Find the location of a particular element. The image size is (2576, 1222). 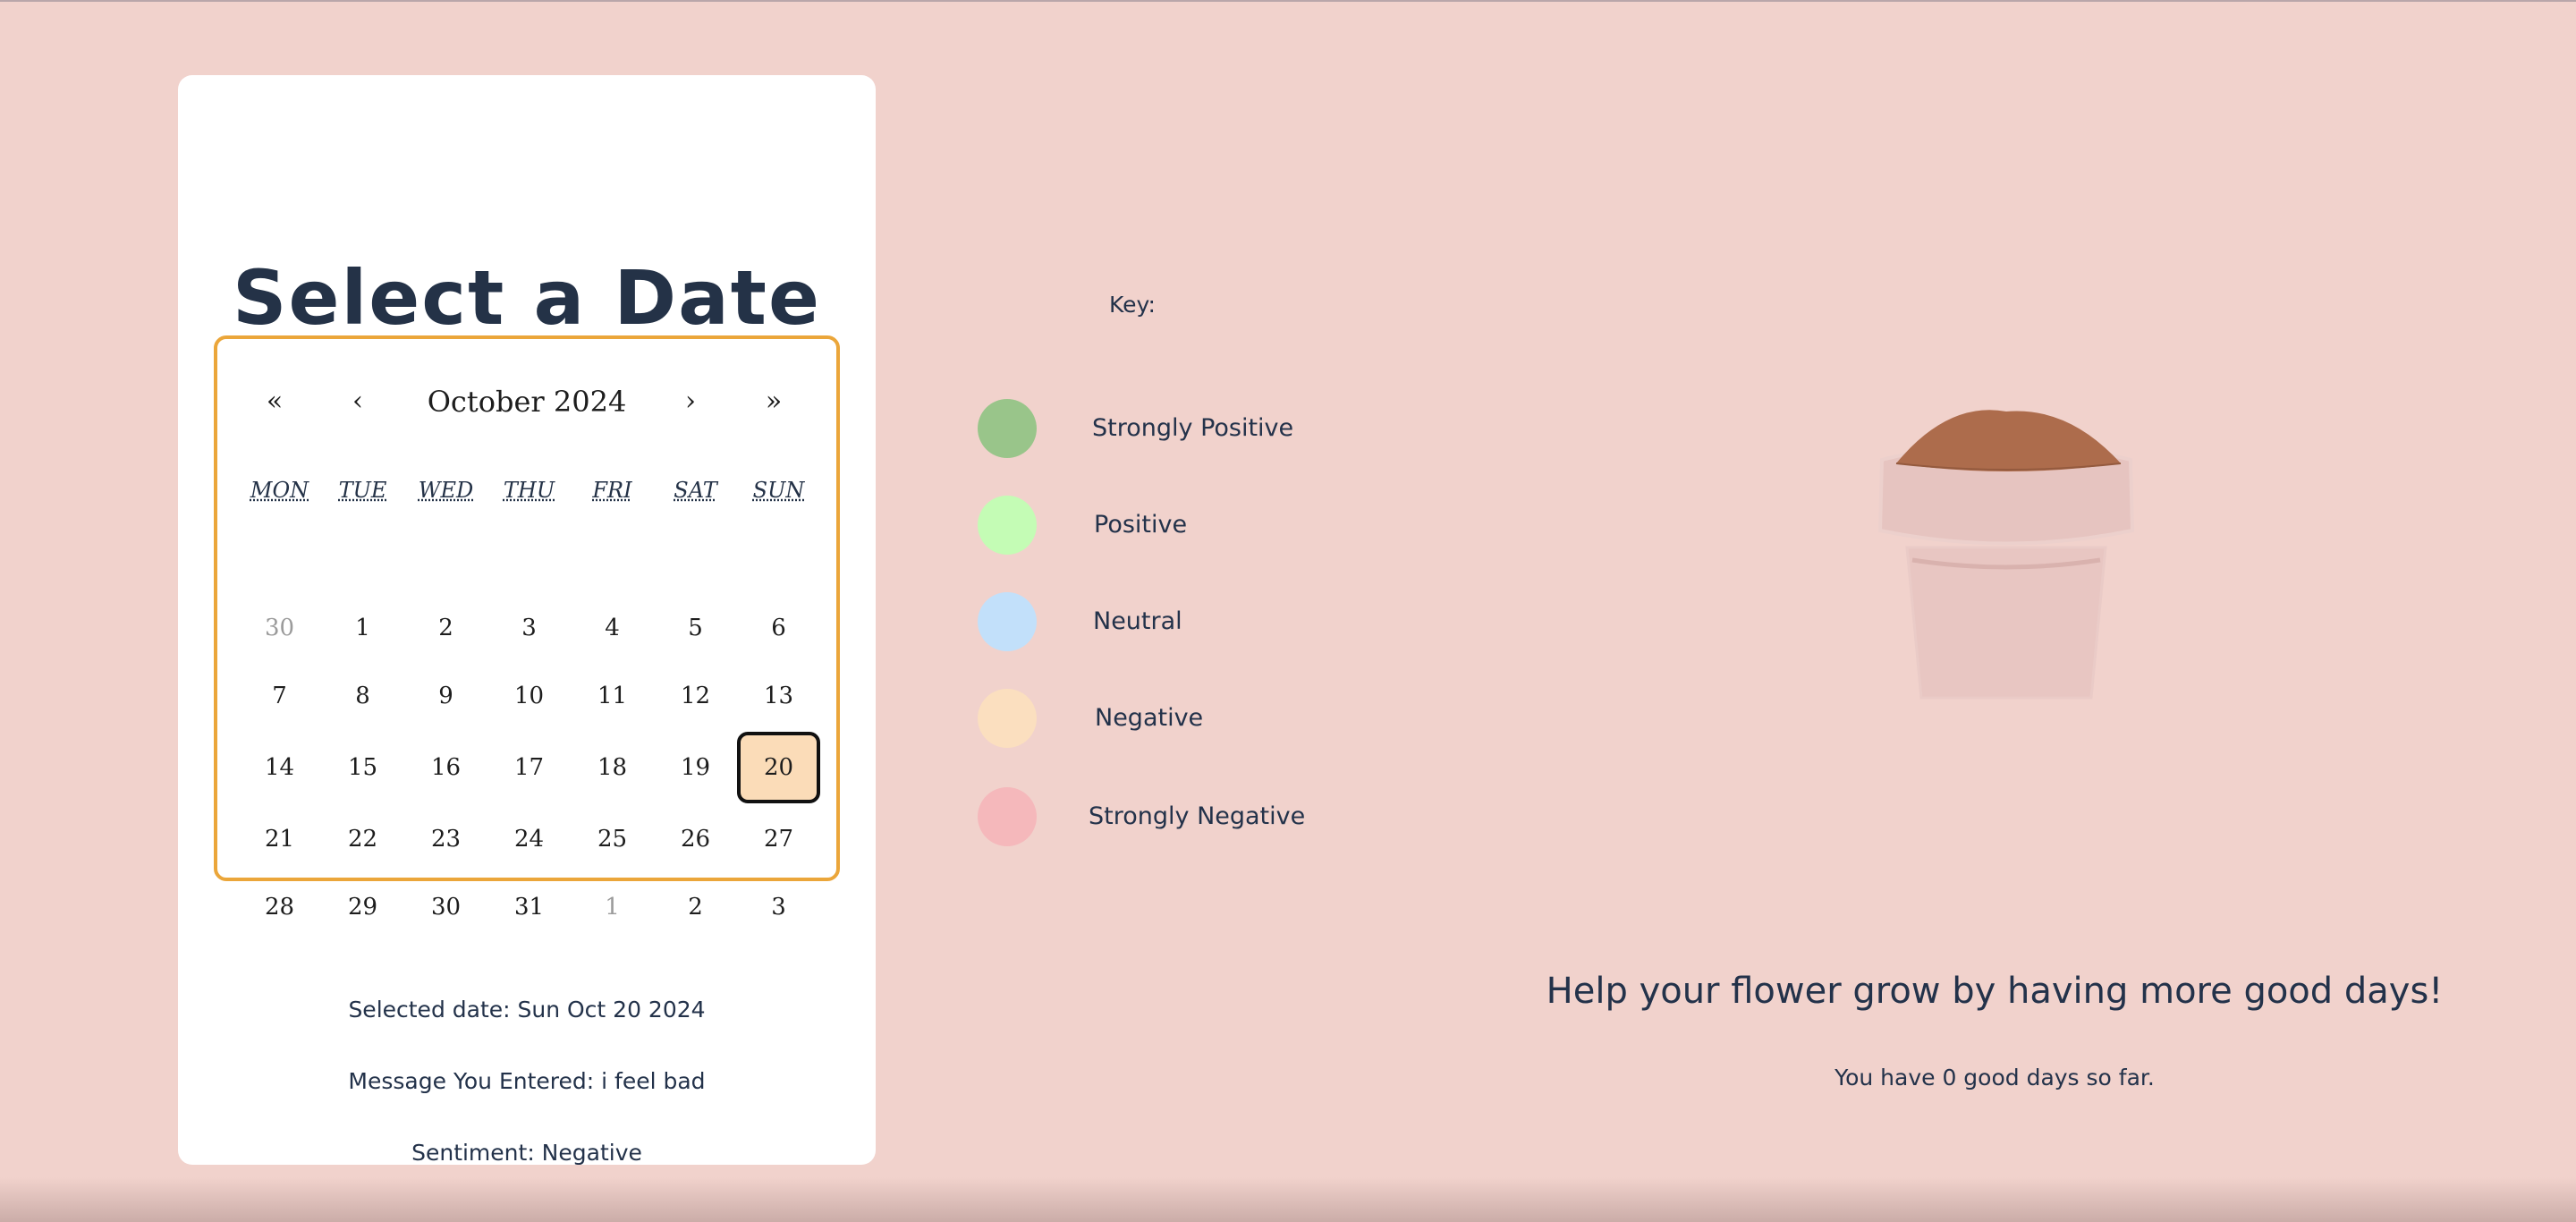

good-days-count: You have 0 good days so far. is located at coordinates (1995, 1077).